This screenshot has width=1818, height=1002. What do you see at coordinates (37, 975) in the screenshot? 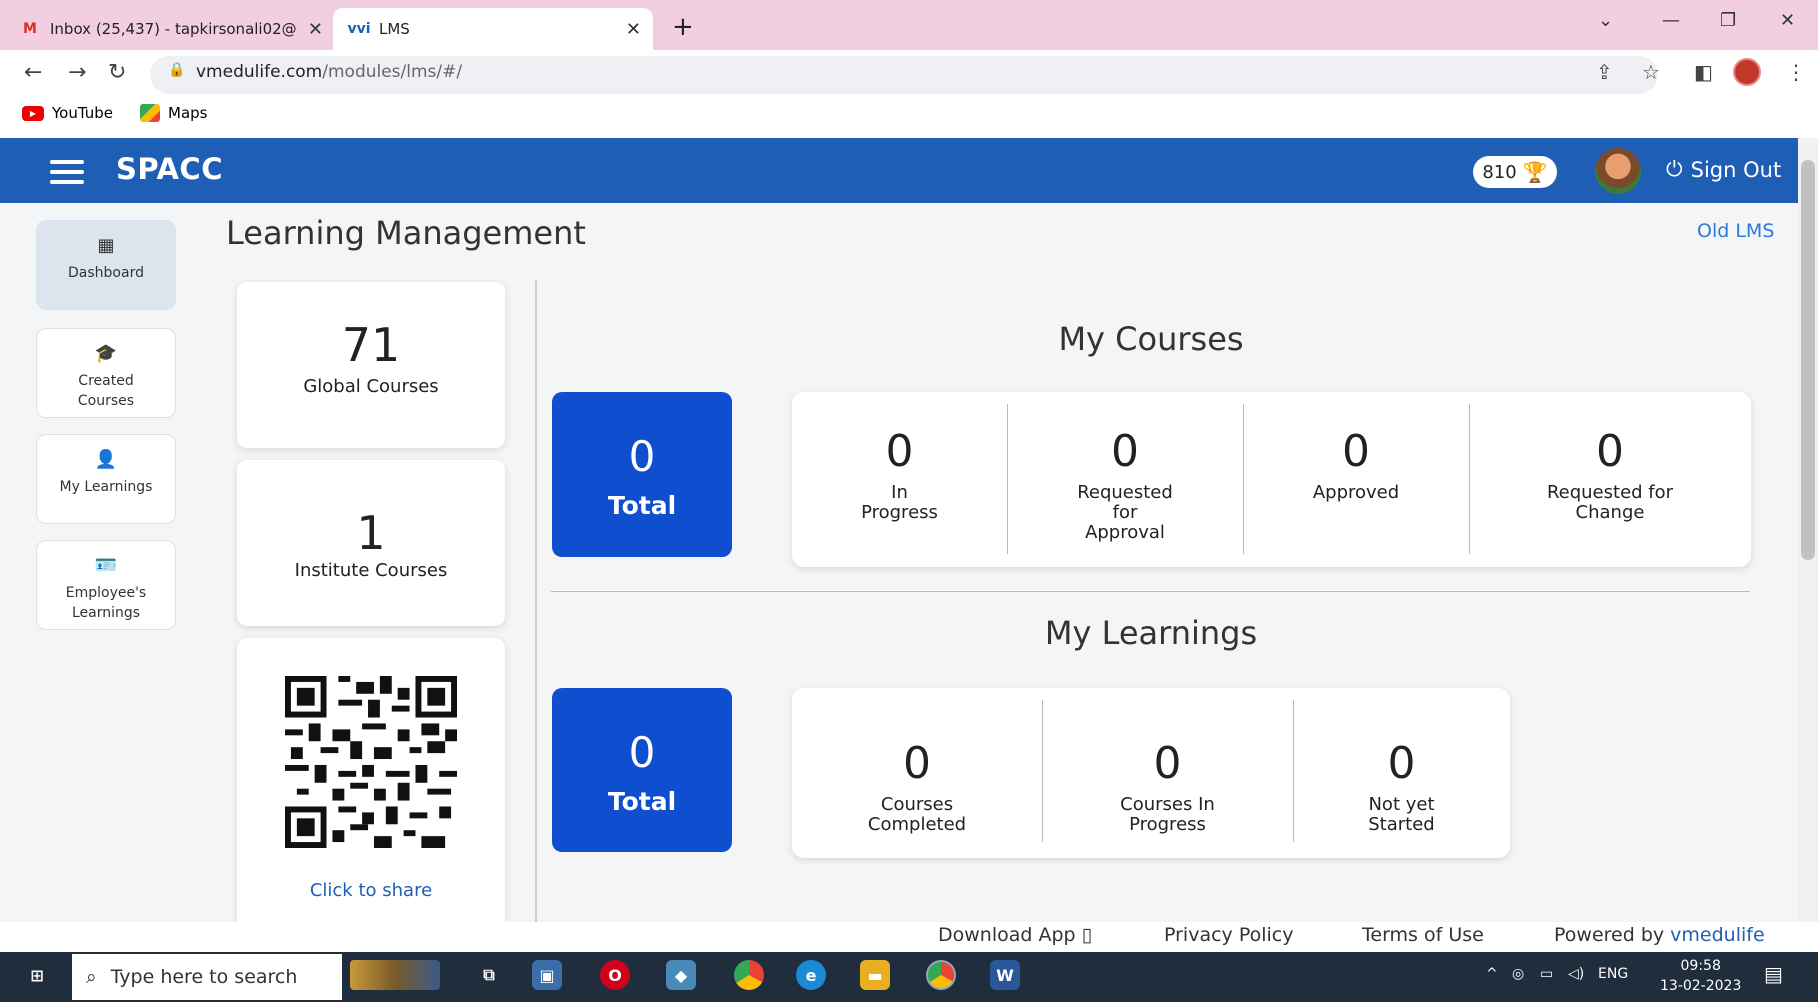
I see `windows-start-icon: ⊞` at bounding box center [37, 975].